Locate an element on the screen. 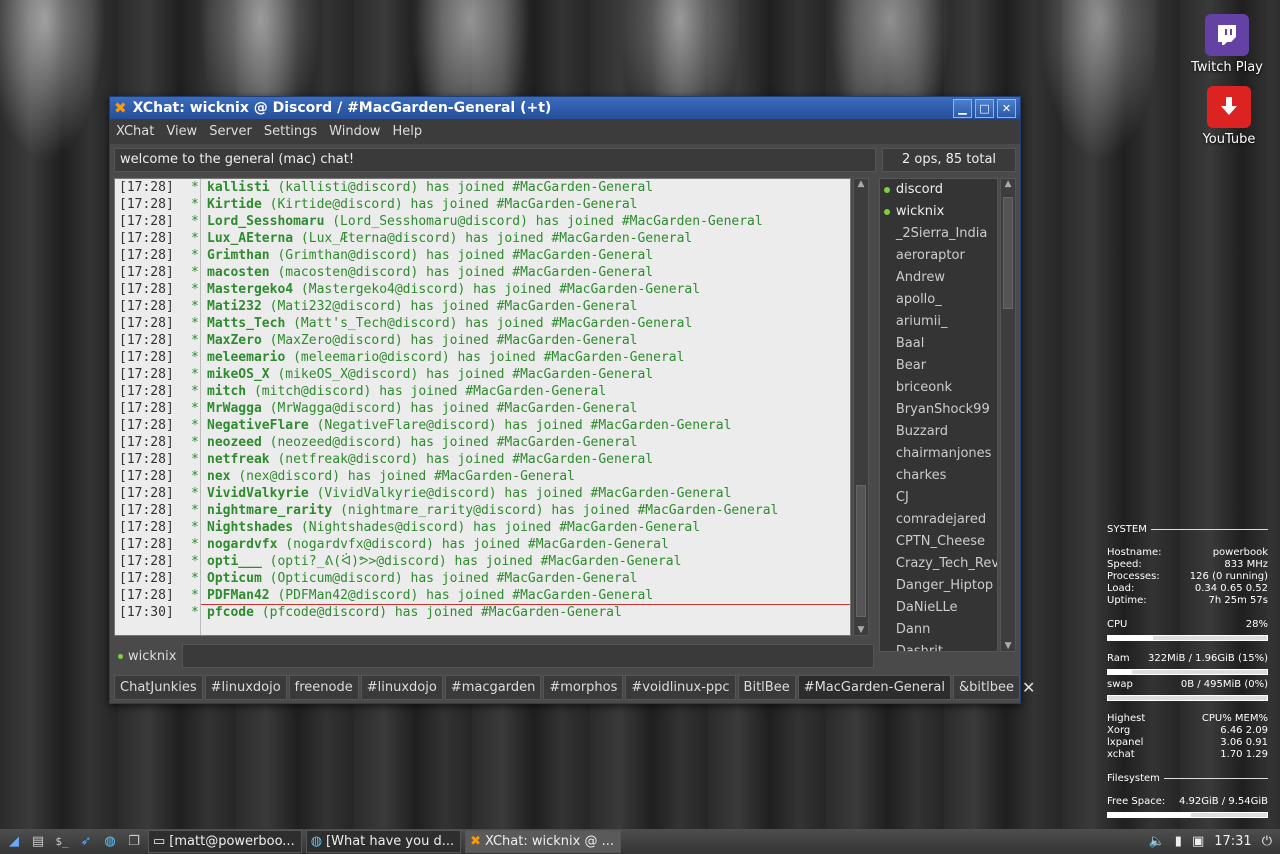  message-nick: netfreak is located at coordinates (238, 459).